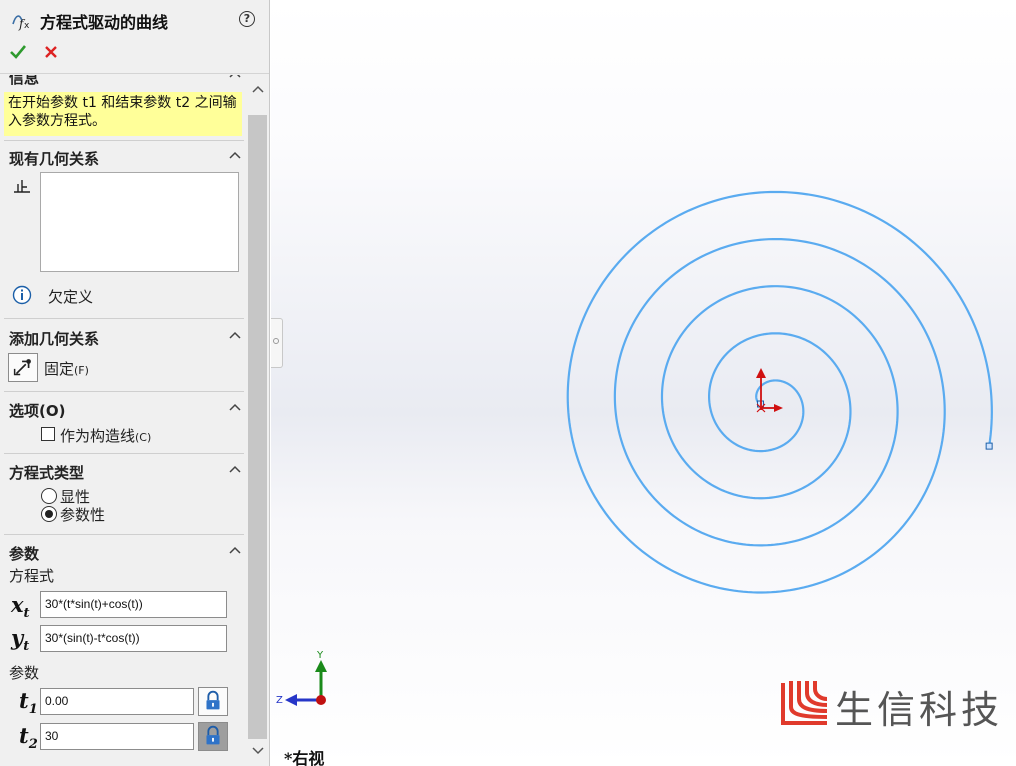 Image resolution: width=1016 pixels, height=766 pixels. What do you see at coordinates (98, 436) in the screenshot?
I see `construction-label-text: 作为构造线` at bounding box center [98, 436].